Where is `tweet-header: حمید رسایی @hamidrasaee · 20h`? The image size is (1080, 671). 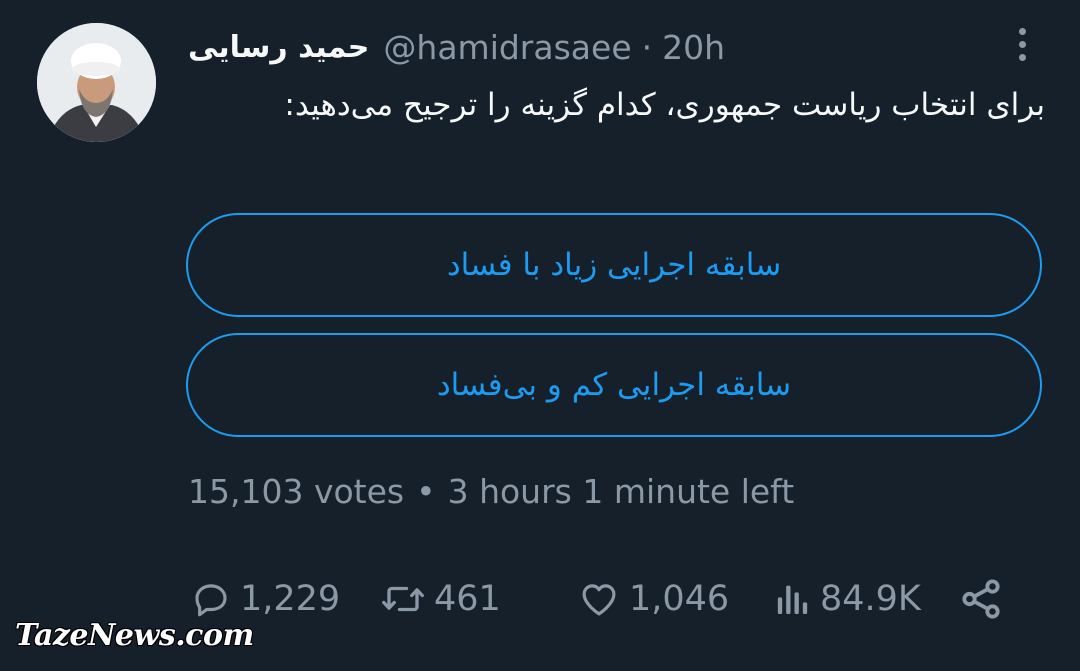
tweet-header: حمید رسایی @hamidrasaee · 20h is located at coordinates (508, 47).